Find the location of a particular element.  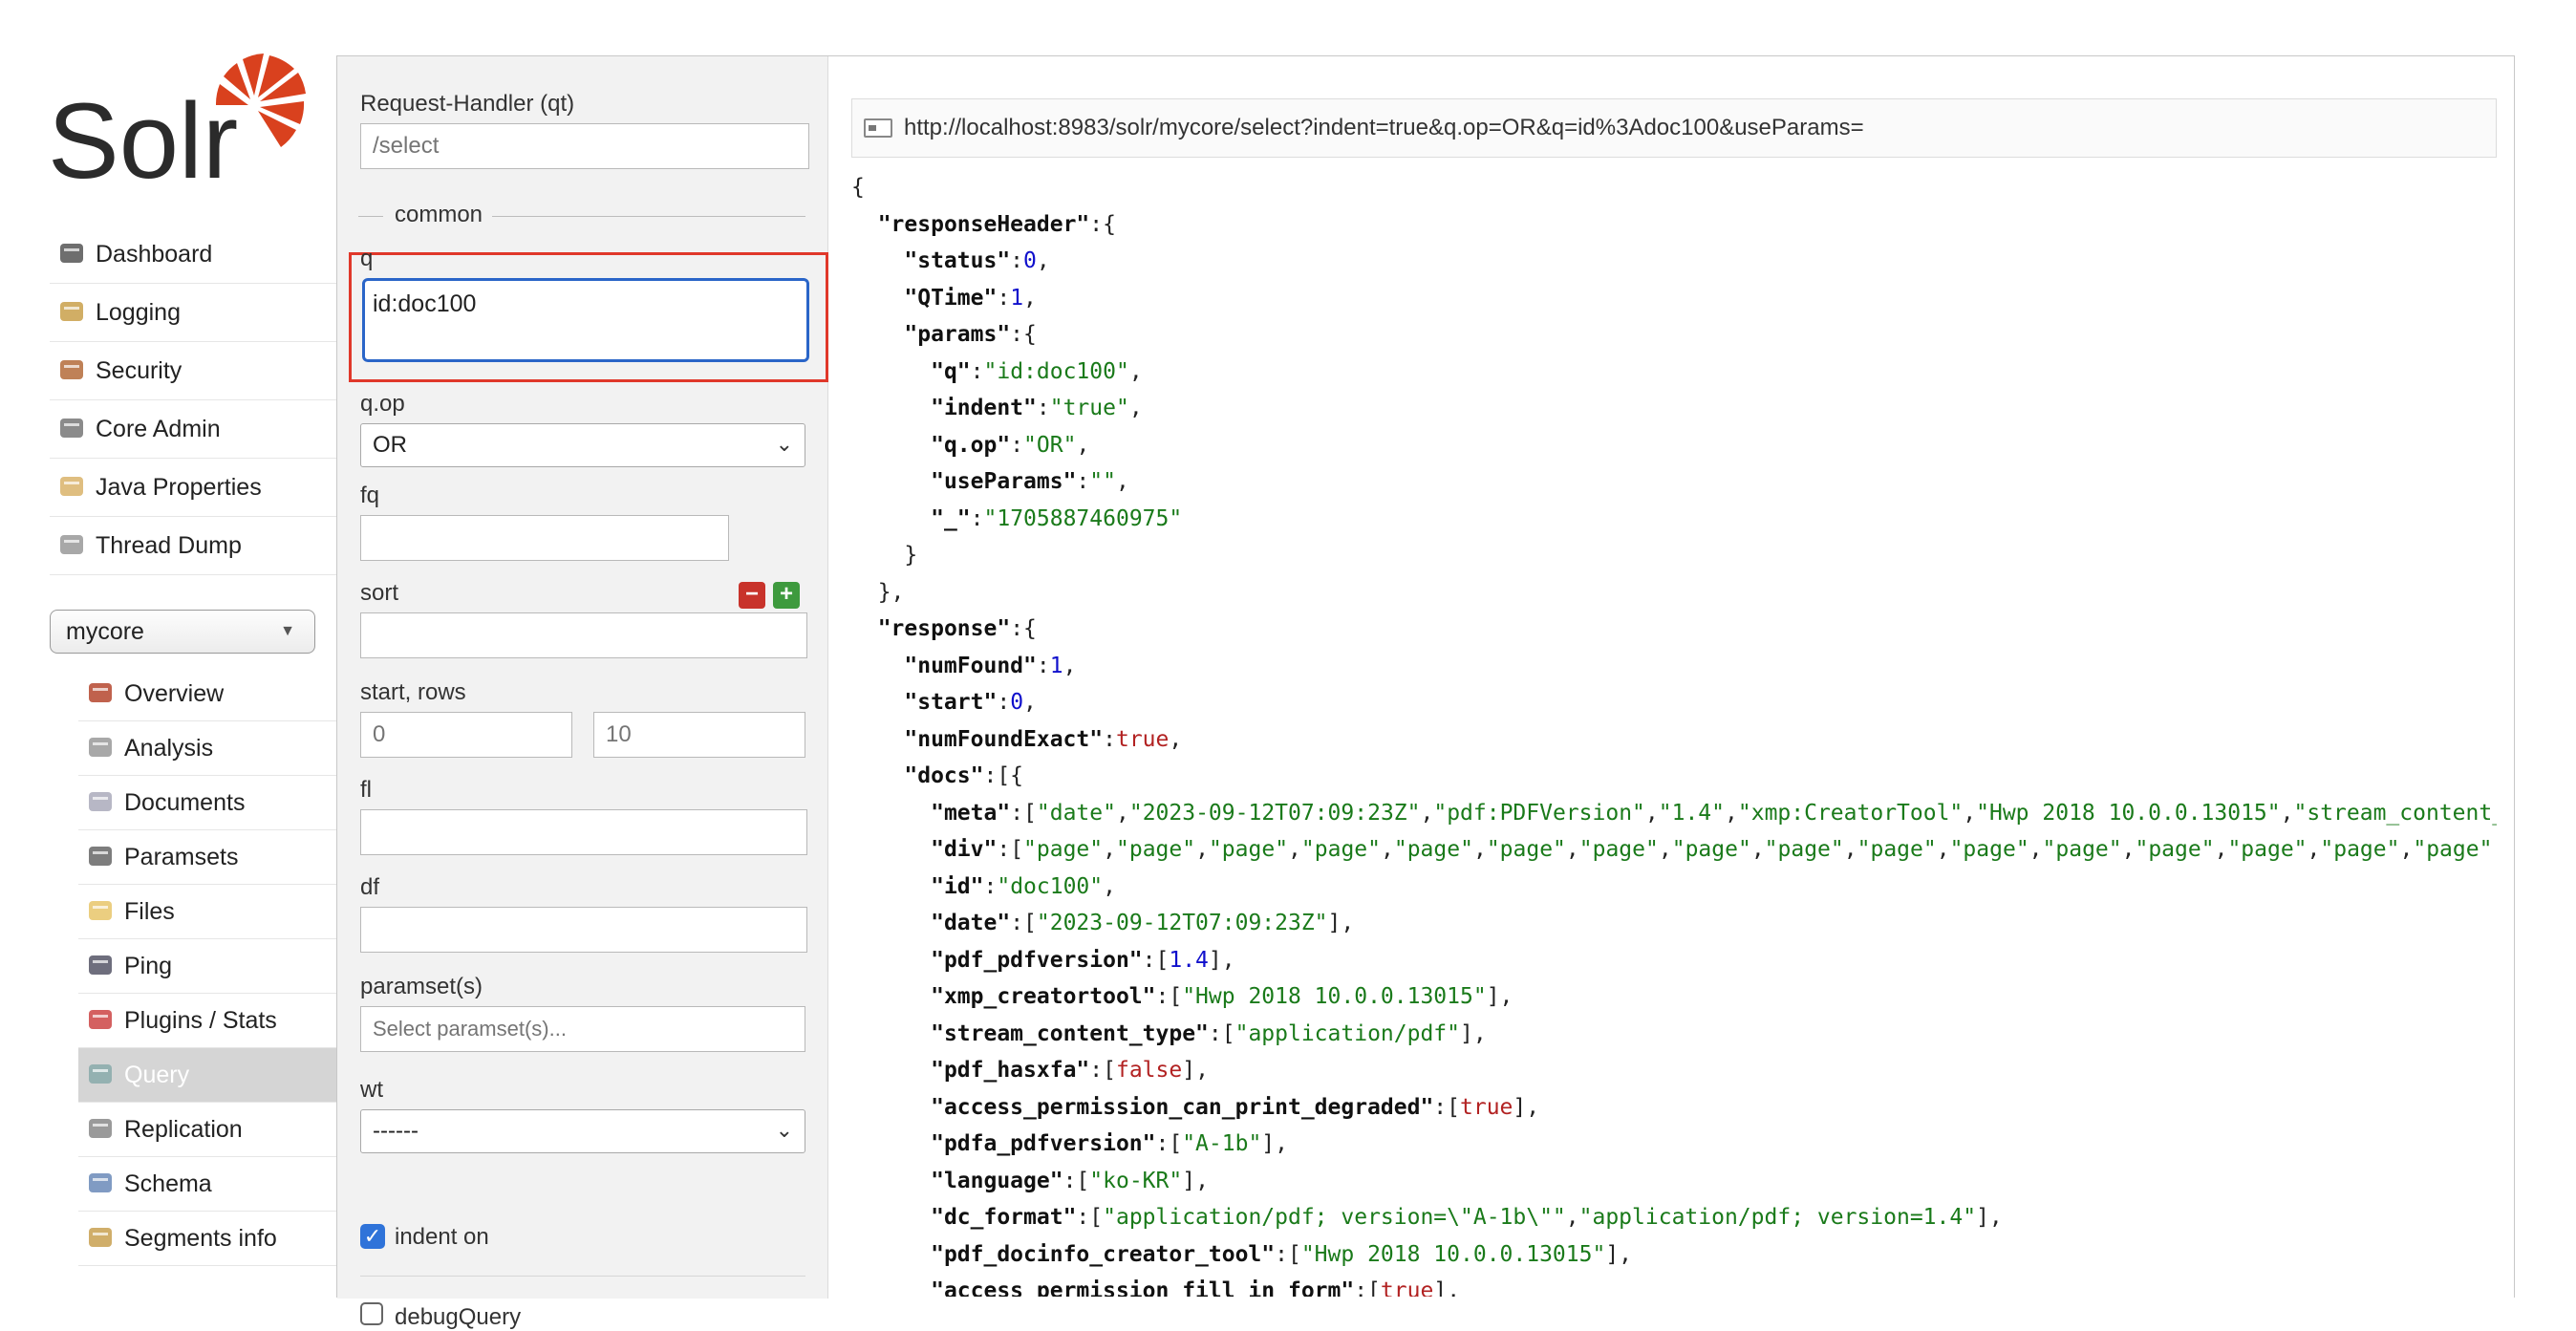

json-token: "ko-KR" is located at coordinates (1136, 1181).